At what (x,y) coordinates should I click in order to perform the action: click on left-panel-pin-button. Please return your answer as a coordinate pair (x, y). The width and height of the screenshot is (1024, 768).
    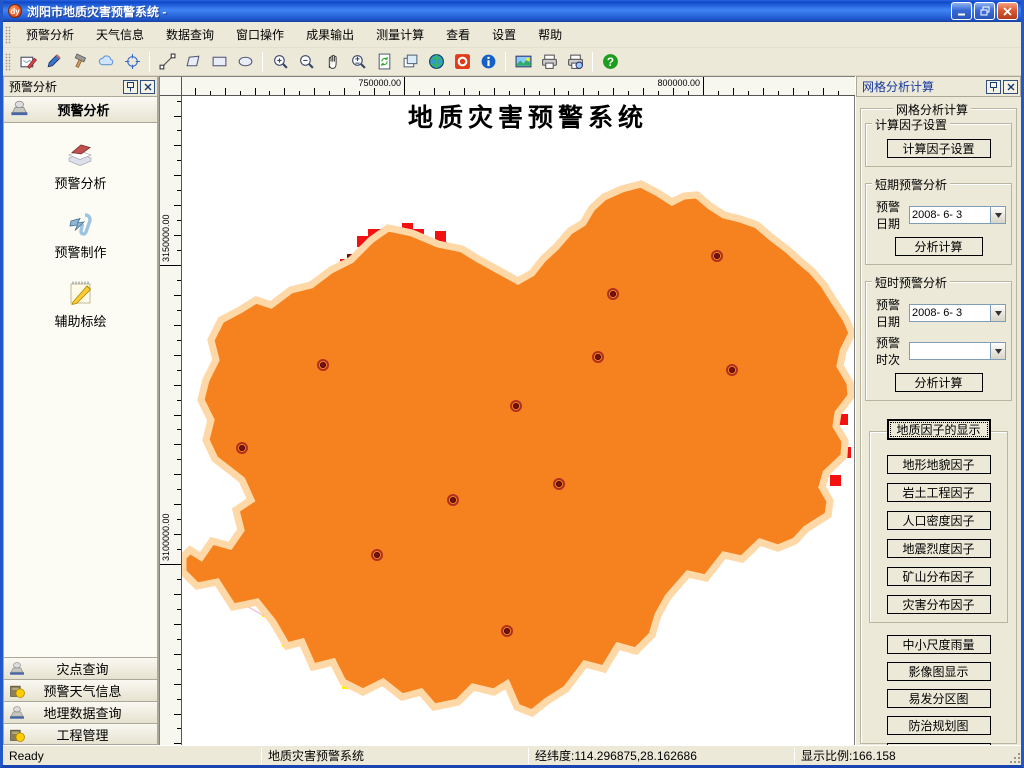
    Looking at the image, I should click on (130, 86).